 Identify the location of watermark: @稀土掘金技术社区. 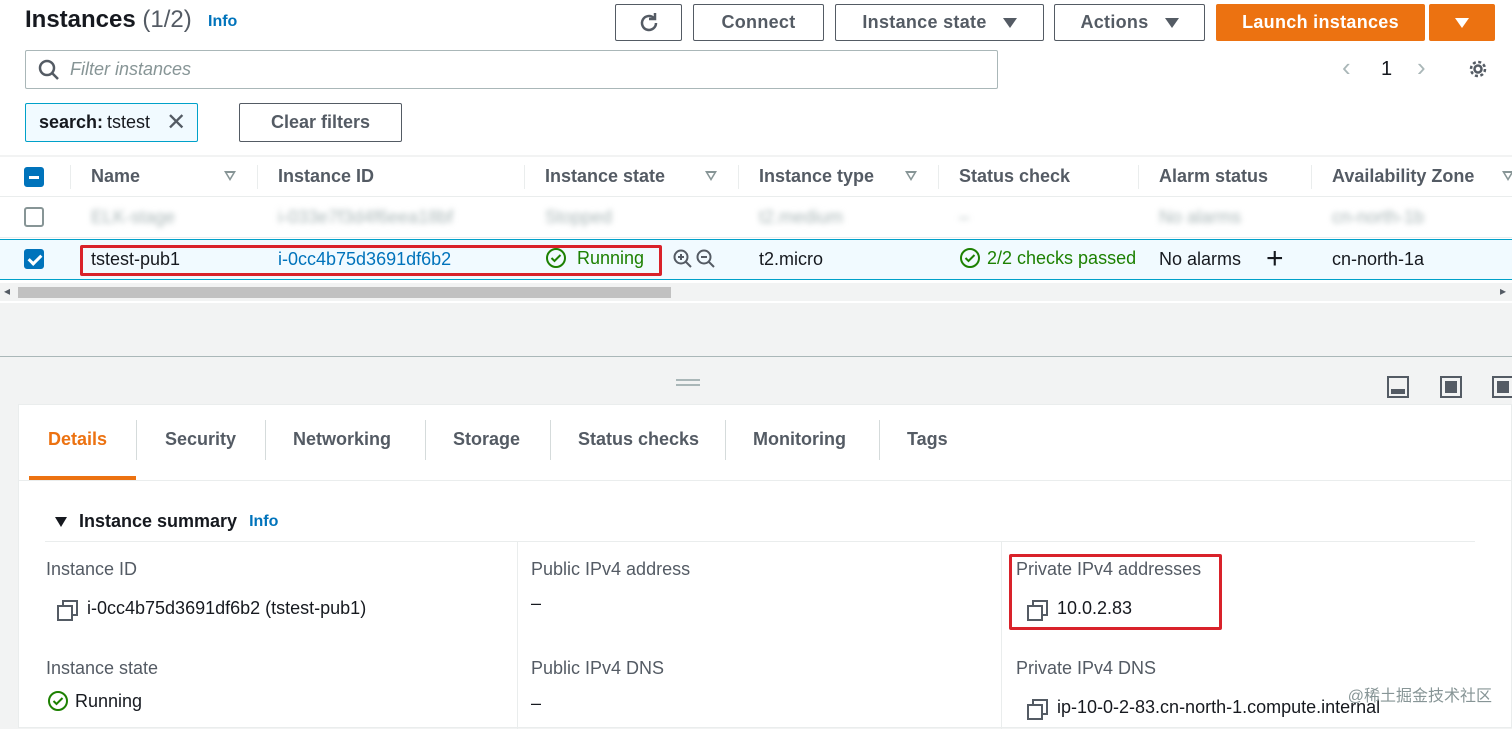
(1420, 694).